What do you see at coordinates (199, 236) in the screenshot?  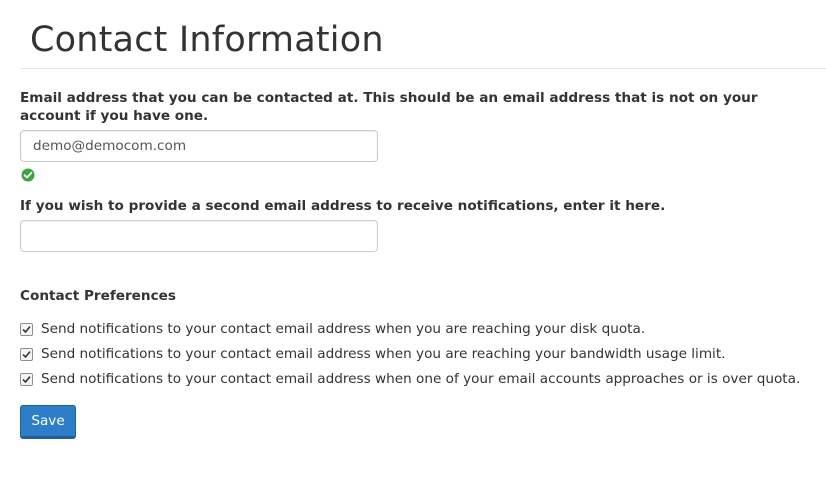 I see `second-email-input` at bounding box center [199, 236].